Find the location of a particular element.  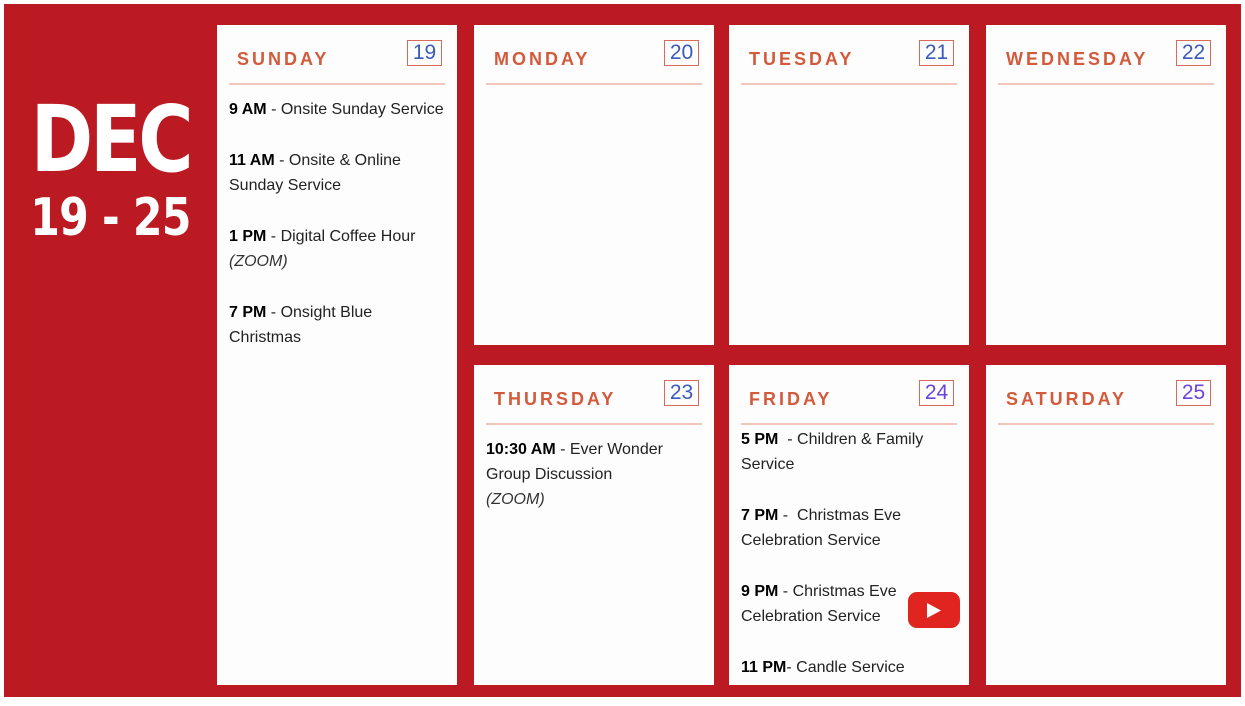

day-card-tuesday: TUESDAY 21 is located at coordinates (849, 185).